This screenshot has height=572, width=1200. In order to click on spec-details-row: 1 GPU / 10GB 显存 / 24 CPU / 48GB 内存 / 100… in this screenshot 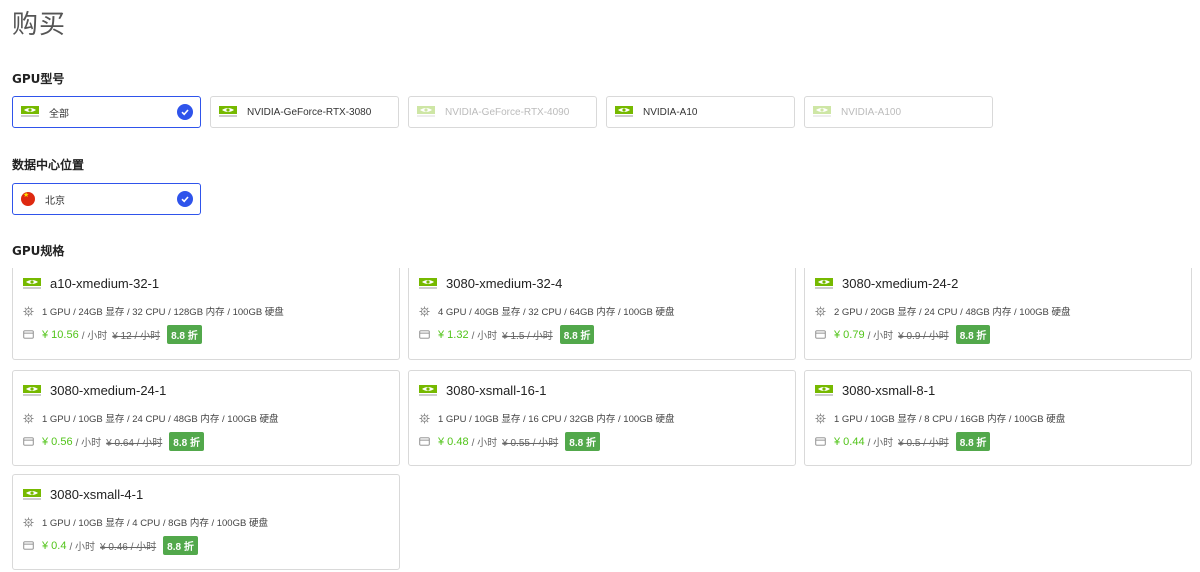, I will do `click(151, 418)`.